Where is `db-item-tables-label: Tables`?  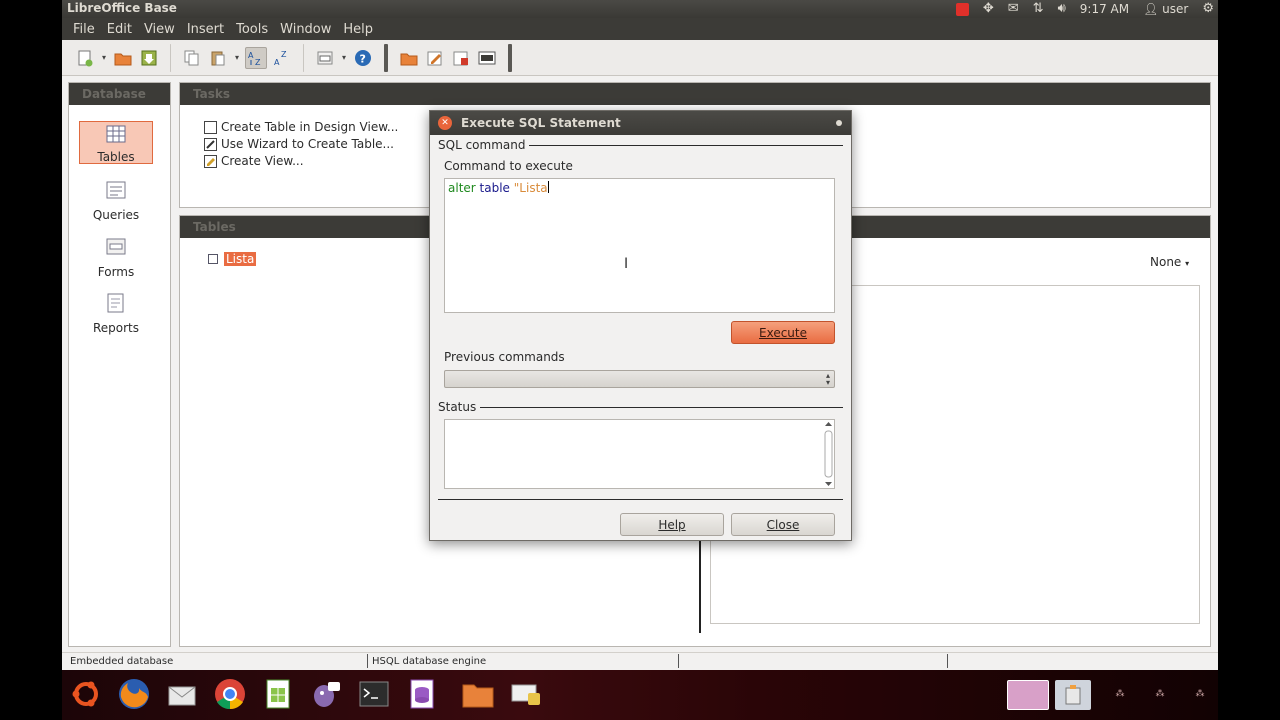
db-item-tables-label: Tables is located at coordinates (116, 157).